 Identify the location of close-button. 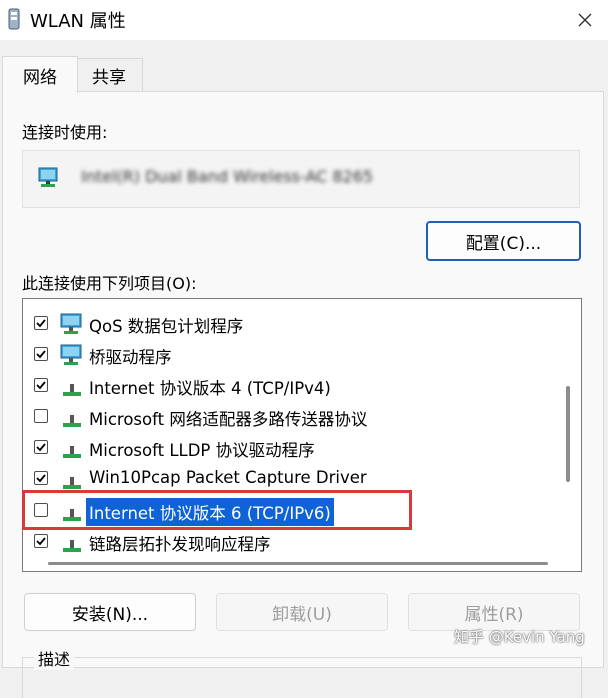
(585, 20).